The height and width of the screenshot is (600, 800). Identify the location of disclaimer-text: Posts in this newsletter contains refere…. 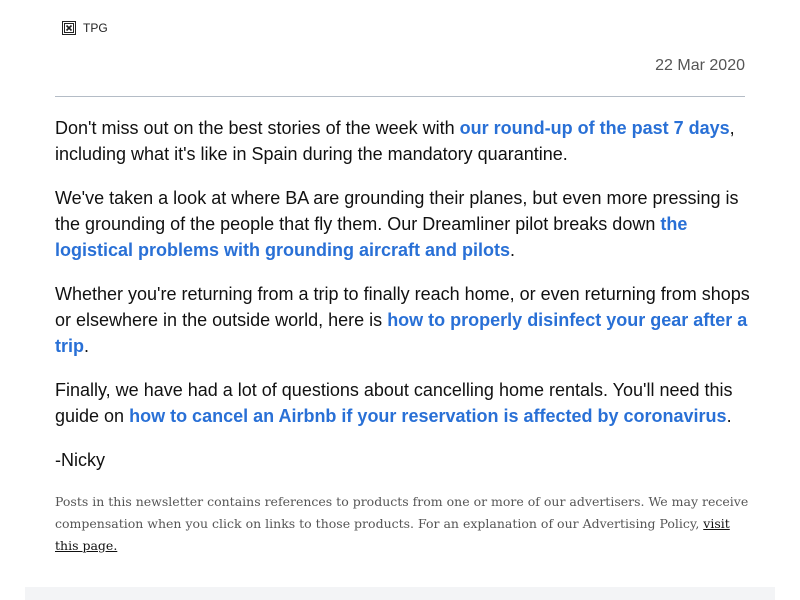
(402, 512).